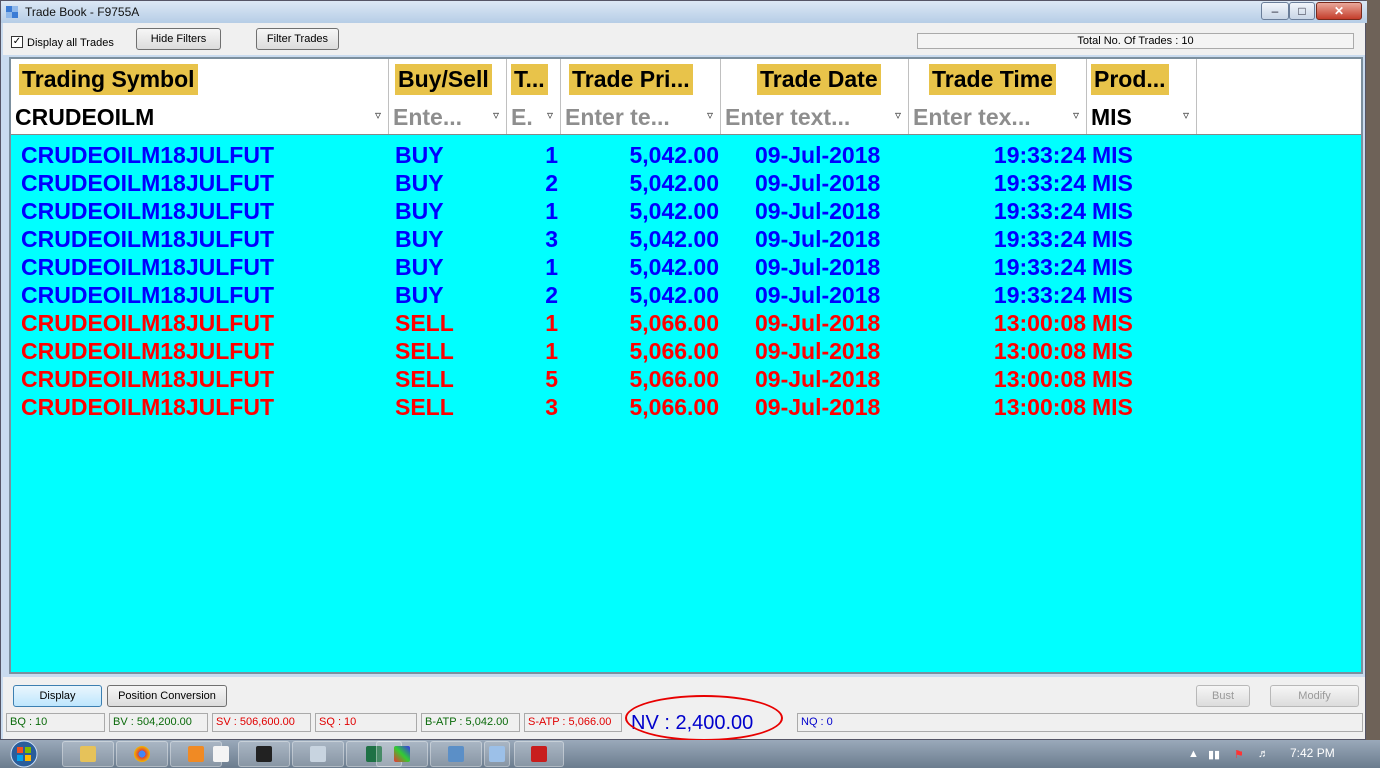  Describe the element at coordinates (497, 754) in the screenshot. I see `taskbar-window` at that location.